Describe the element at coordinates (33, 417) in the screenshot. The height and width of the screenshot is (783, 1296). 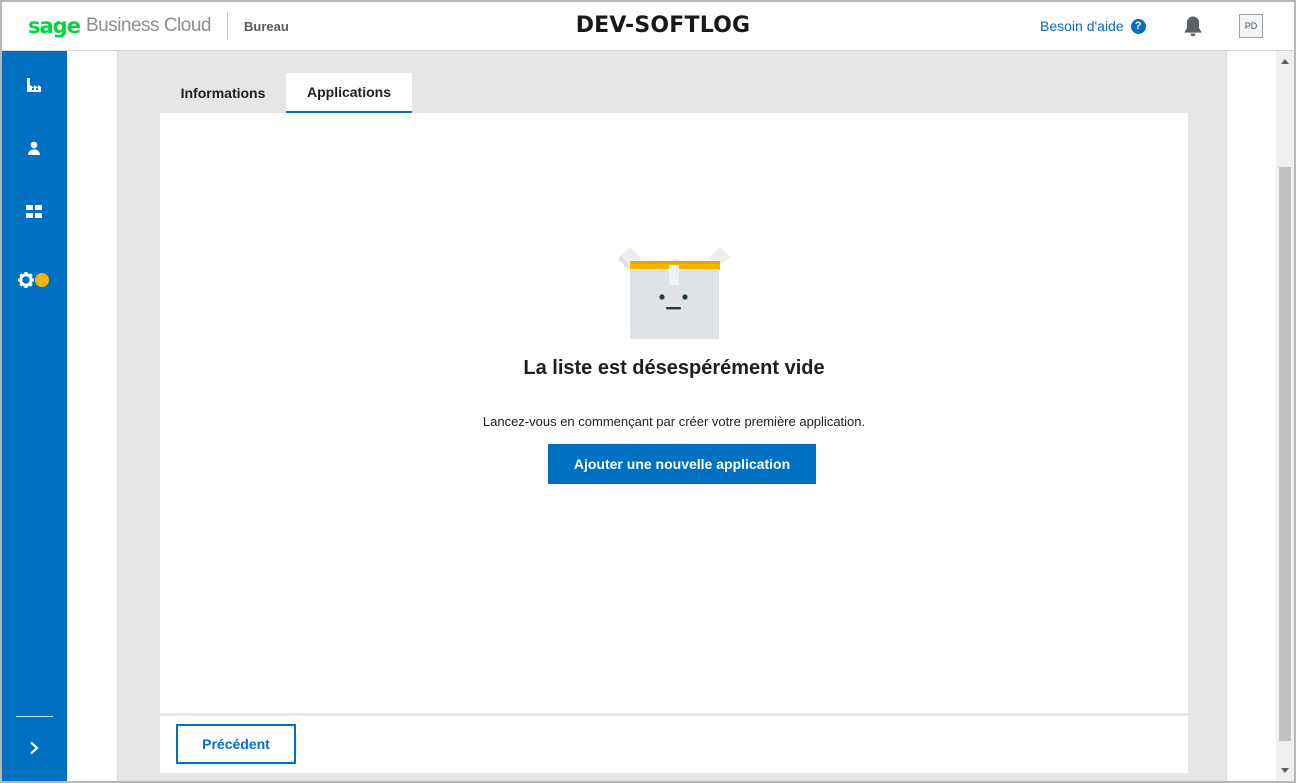
I see `sidebar` at that location.